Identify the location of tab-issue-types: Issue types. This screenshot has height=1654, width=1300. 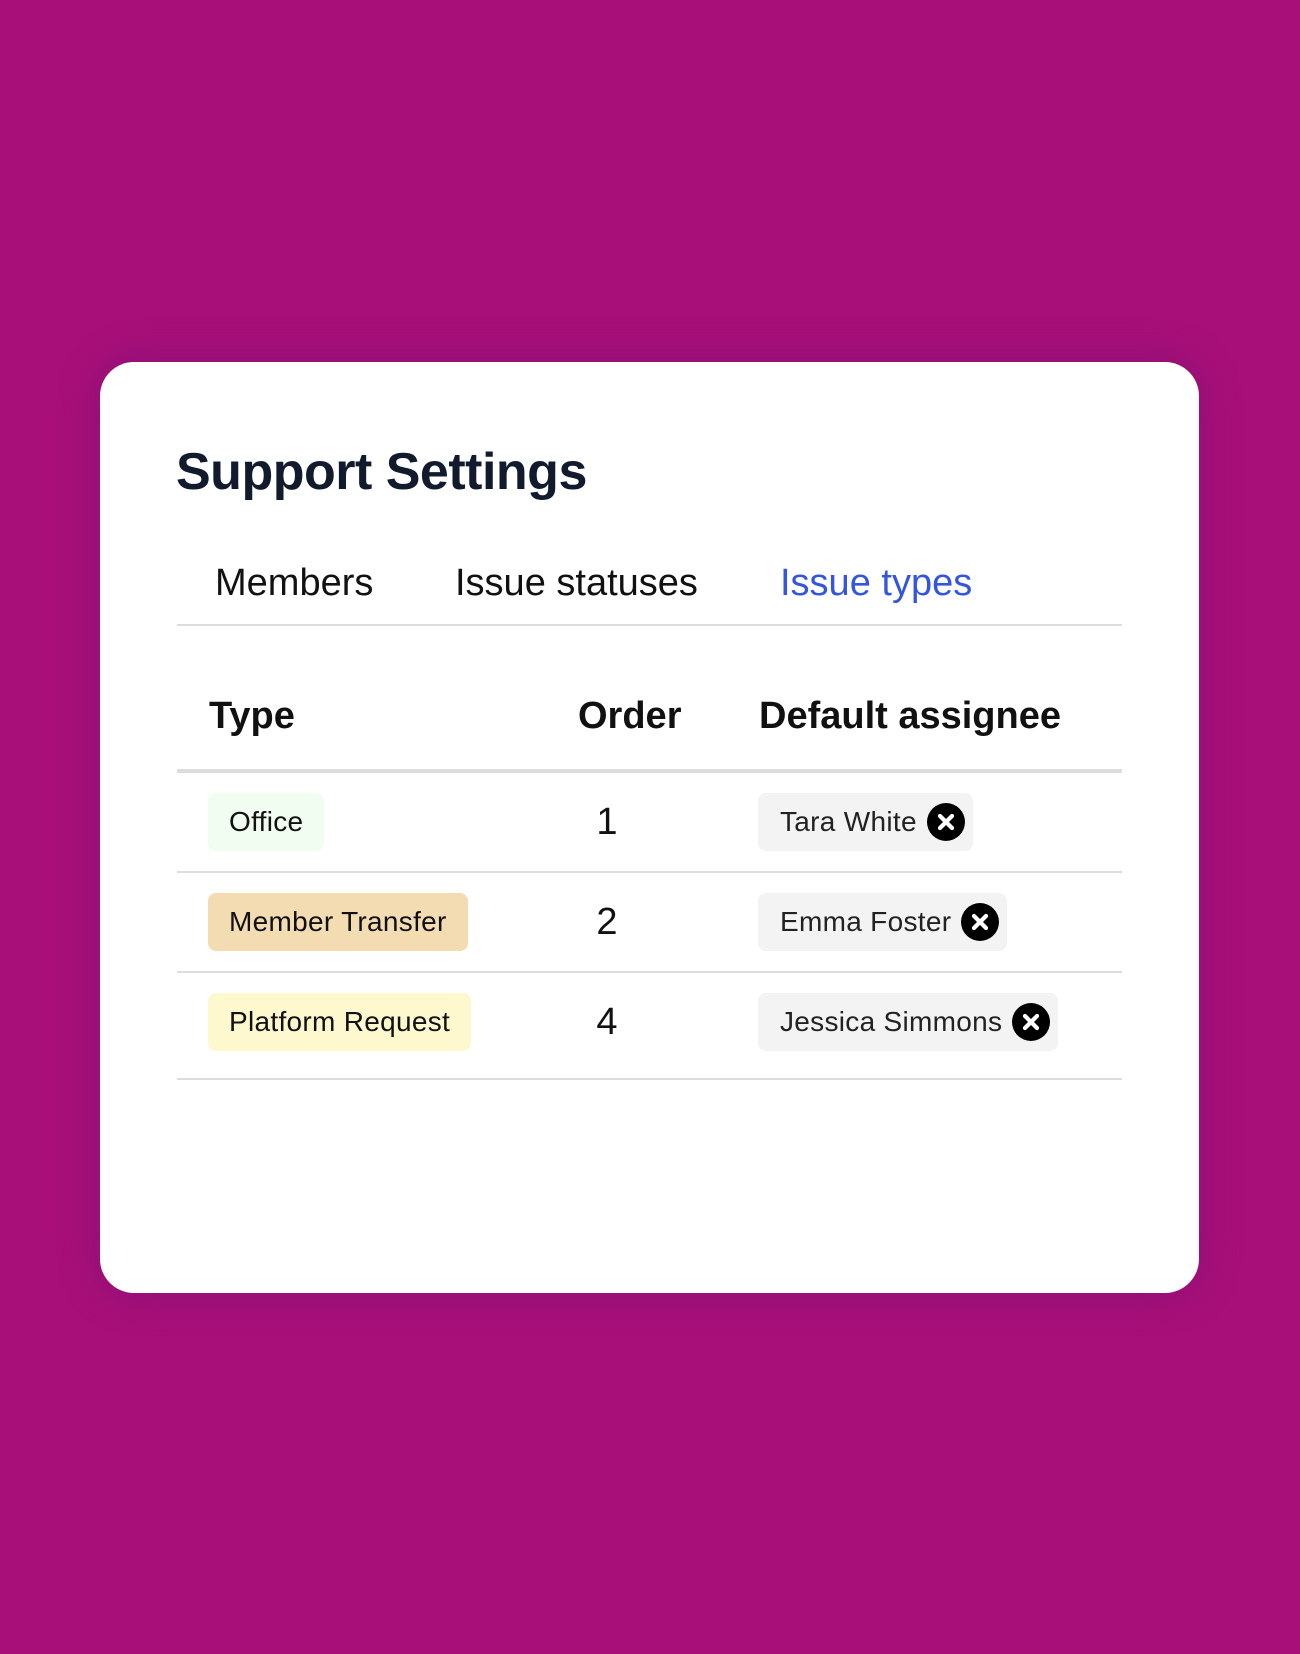
(876, 583).